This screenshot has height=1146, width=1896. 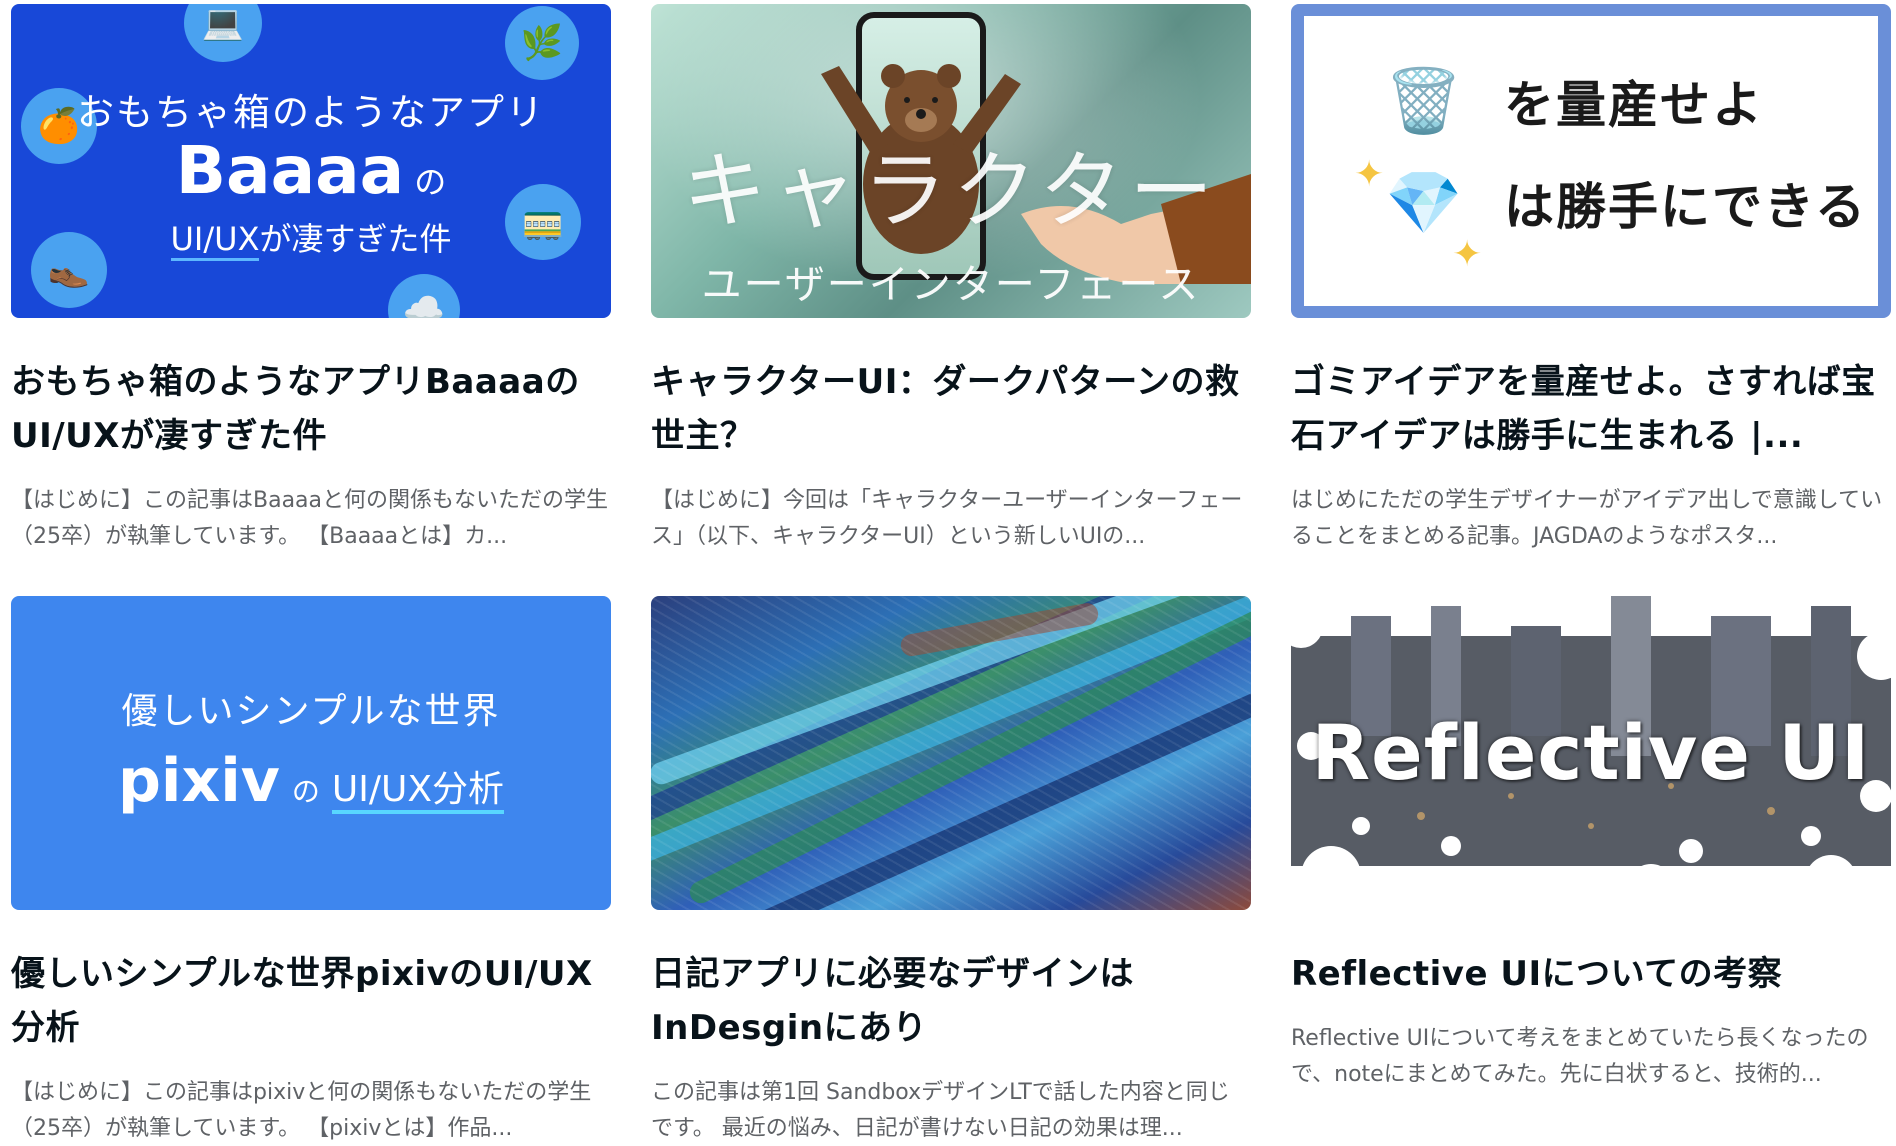 I want to click on article-title: キャラクターUI：ダークパターンの救世主？, so click(x=951, y=409).